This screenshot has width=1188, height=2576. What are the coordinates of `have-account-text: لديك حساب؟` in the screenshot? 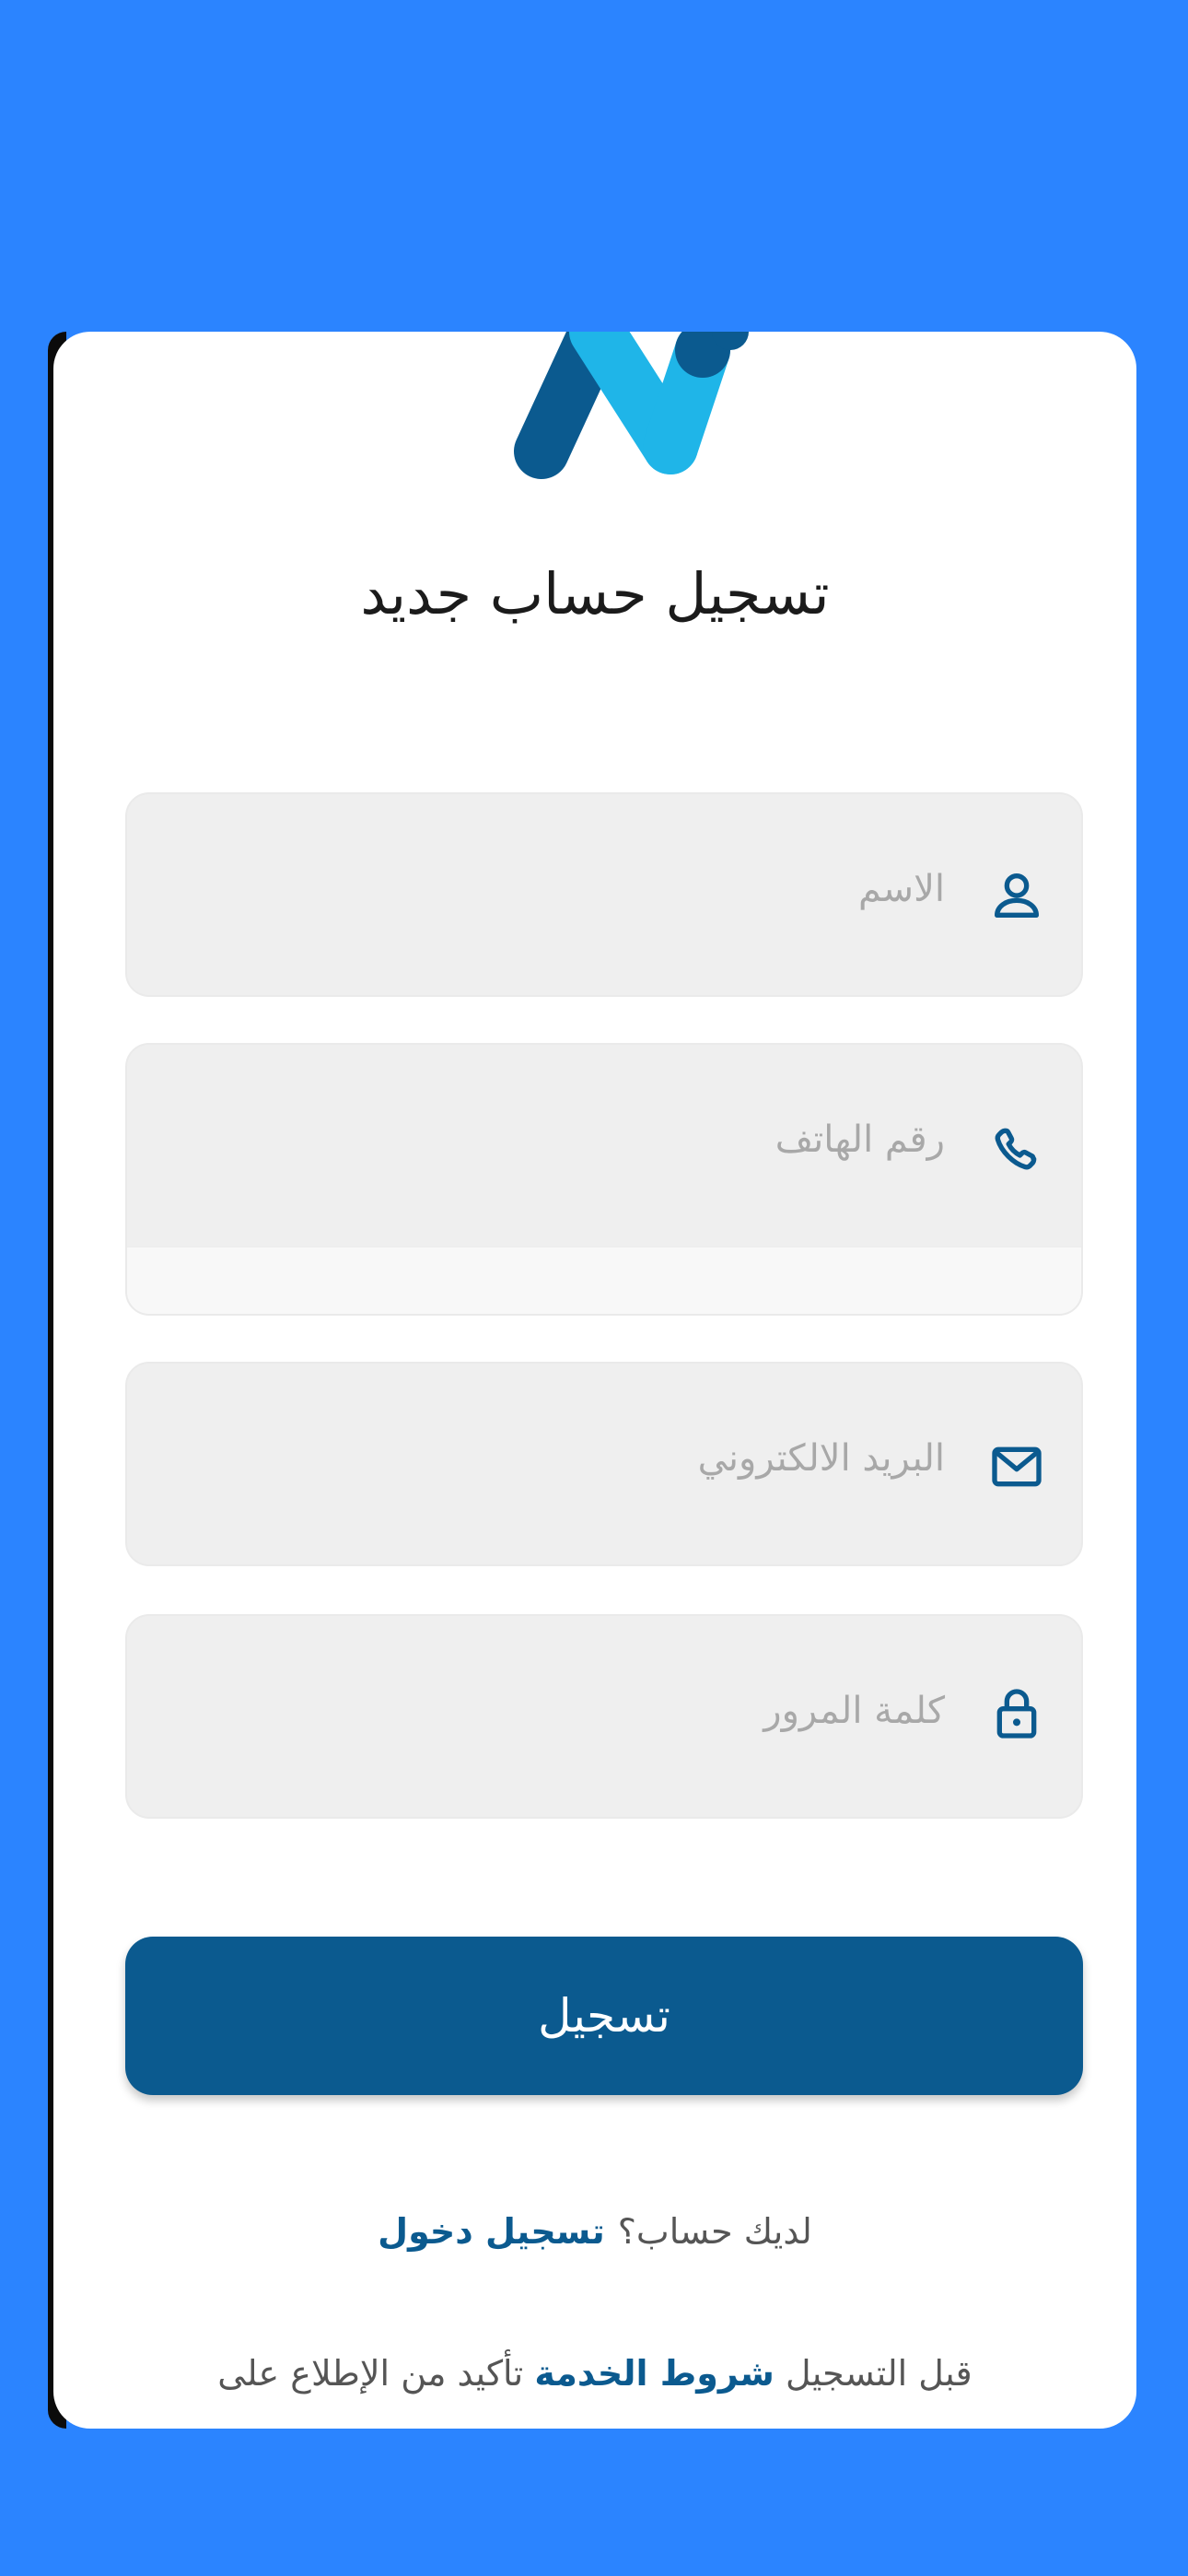 It's located at (714, 2231).